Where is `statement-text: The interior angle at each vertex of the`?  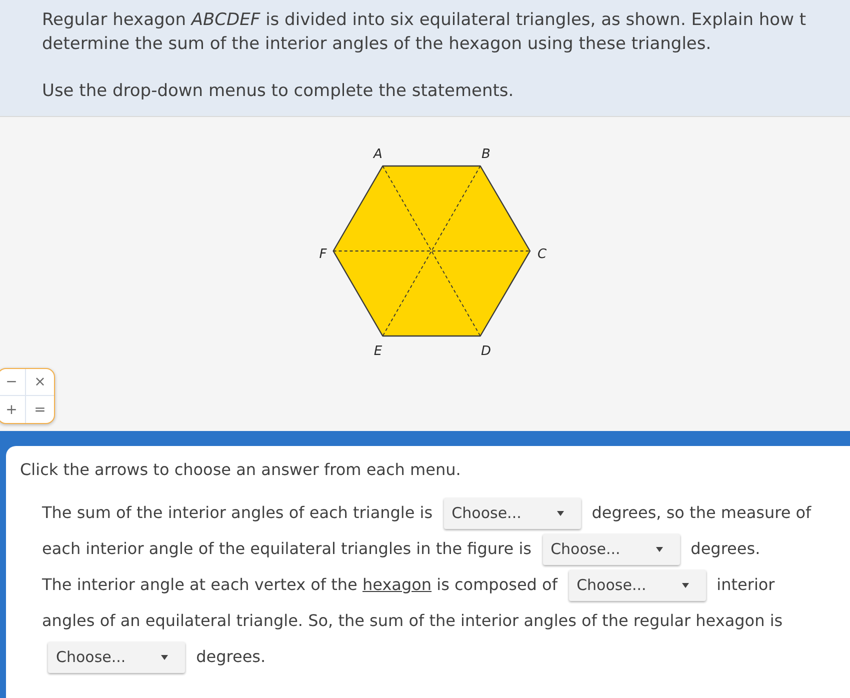 statement-text: The interior angle at each vertex of the is located at coordinates (200, 584).